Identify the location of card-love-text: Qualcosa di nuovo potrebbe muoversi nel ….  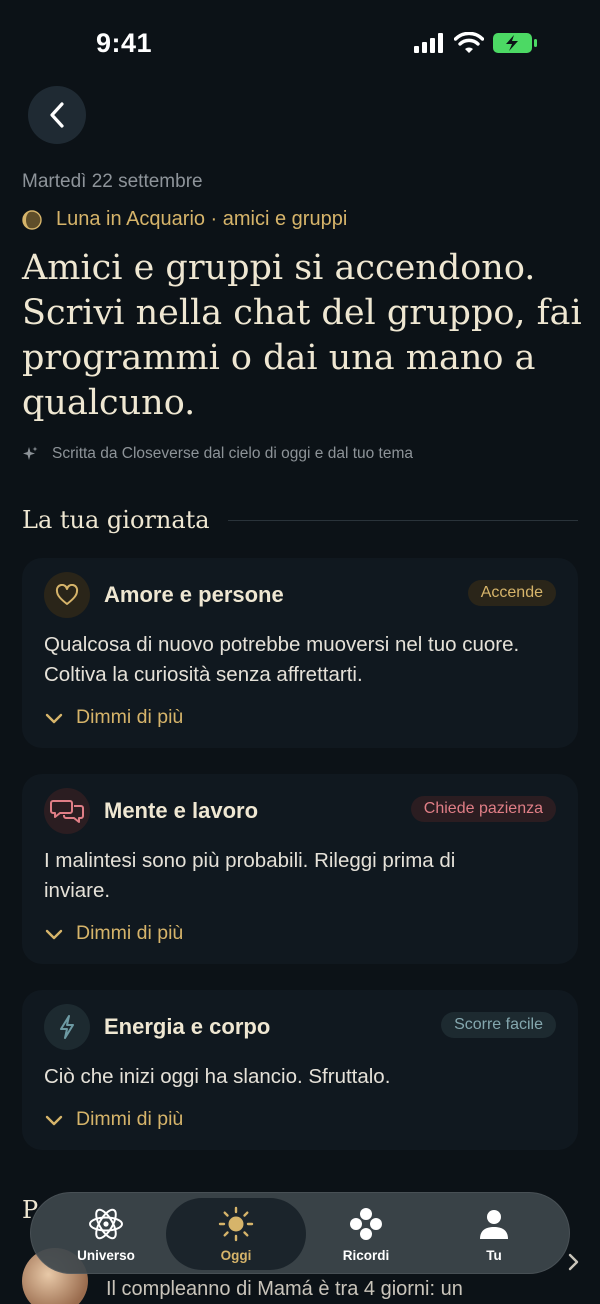
(282, 659).